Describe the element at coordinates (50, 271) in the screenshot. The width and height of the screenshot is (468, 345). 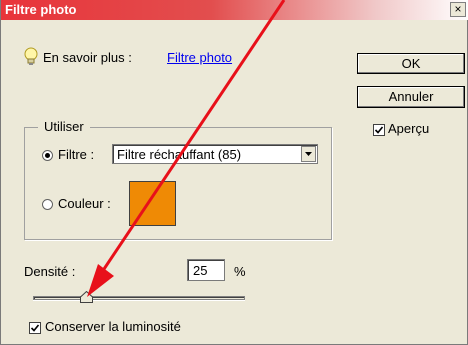
I see `density-label: Densité :` at that location.